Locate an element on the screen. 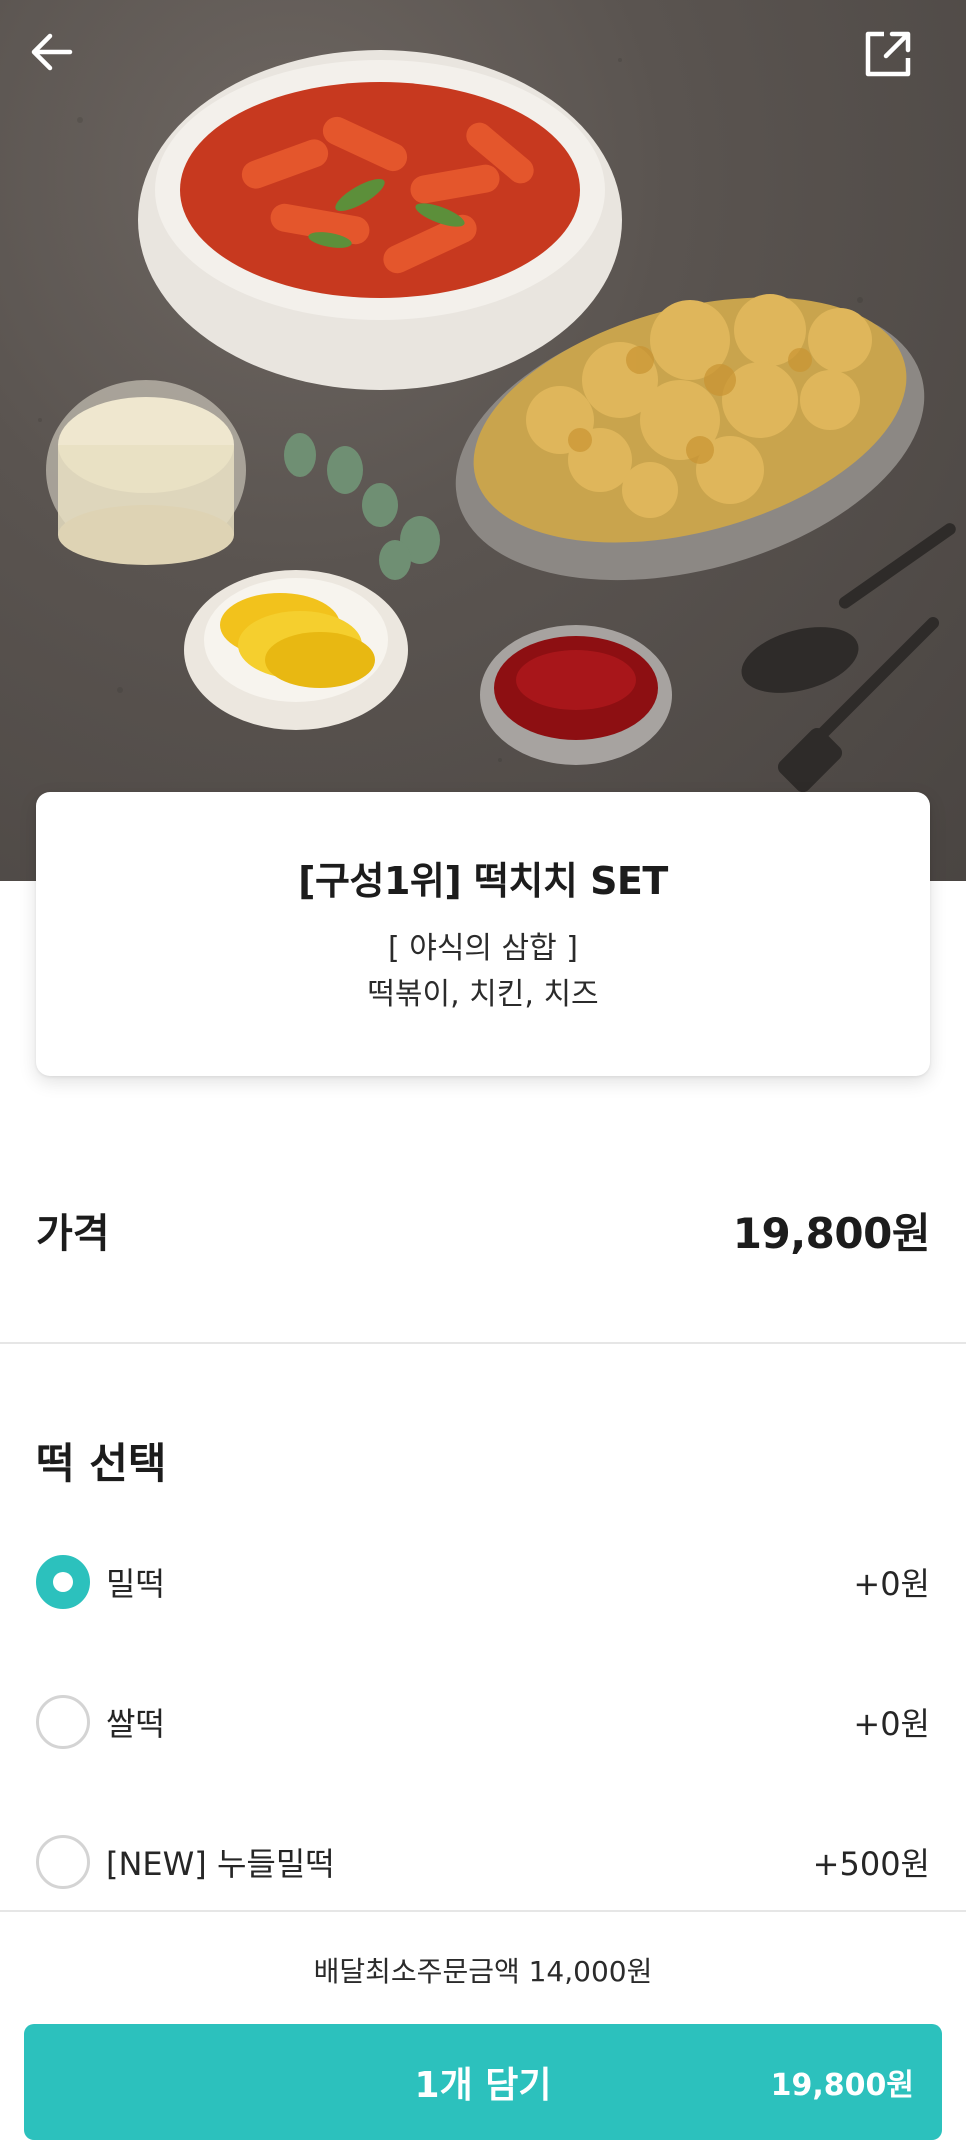  share-external-icon is located at coordinates (888, 54).